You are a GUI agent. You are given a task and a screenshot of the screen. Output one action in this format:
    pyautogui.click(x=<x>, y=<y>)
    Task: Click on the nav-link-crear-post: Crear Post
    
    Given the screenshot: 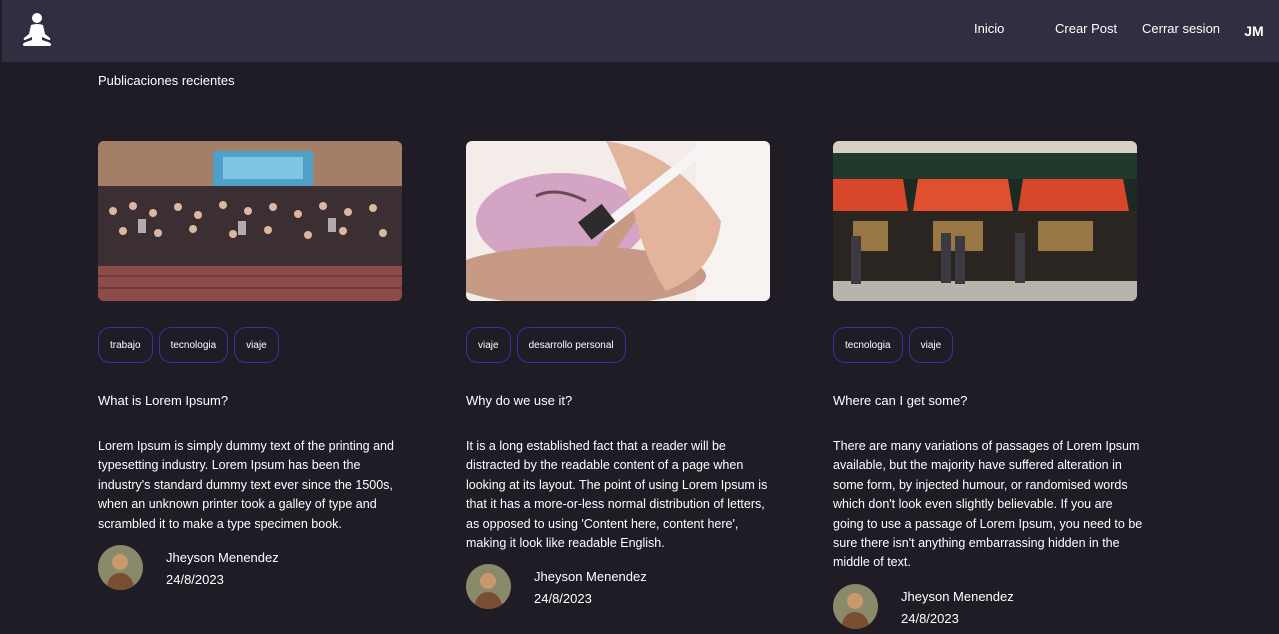 What is the action you would take?
    pyautogui.click(x=1086, y=28)
    